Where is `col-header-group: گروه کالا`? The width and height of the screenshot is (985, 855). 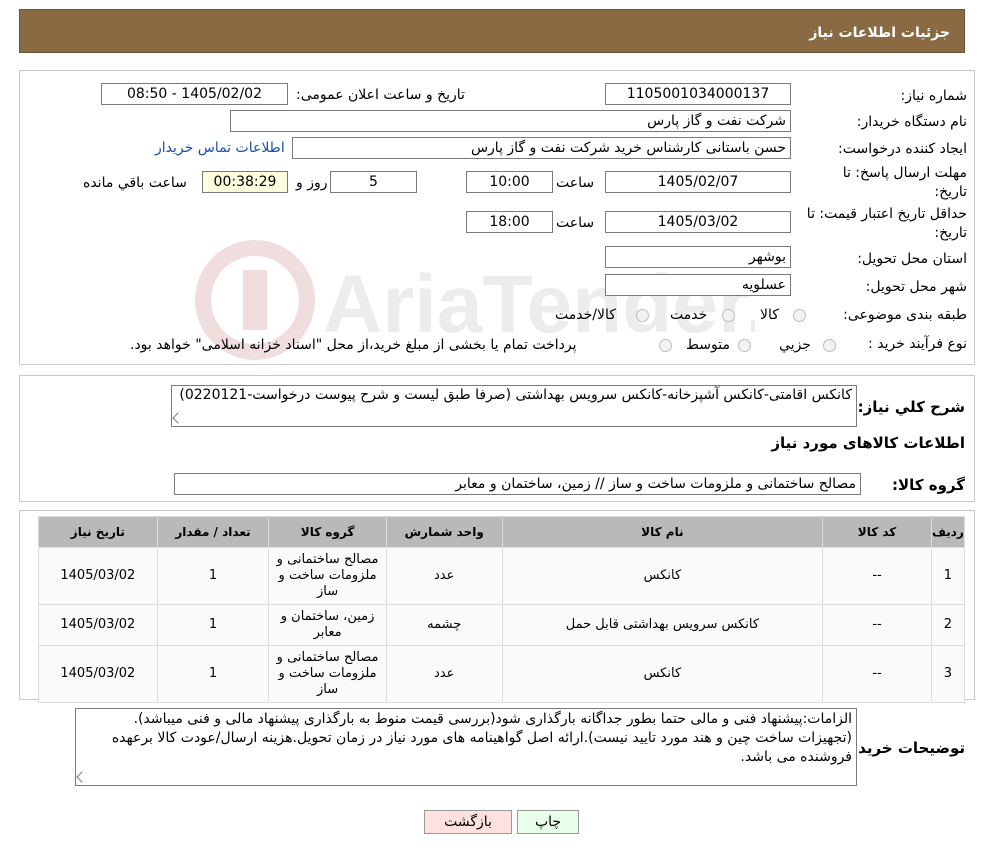
col-header-group: گروه کالا is located at coordinates (327, 532).